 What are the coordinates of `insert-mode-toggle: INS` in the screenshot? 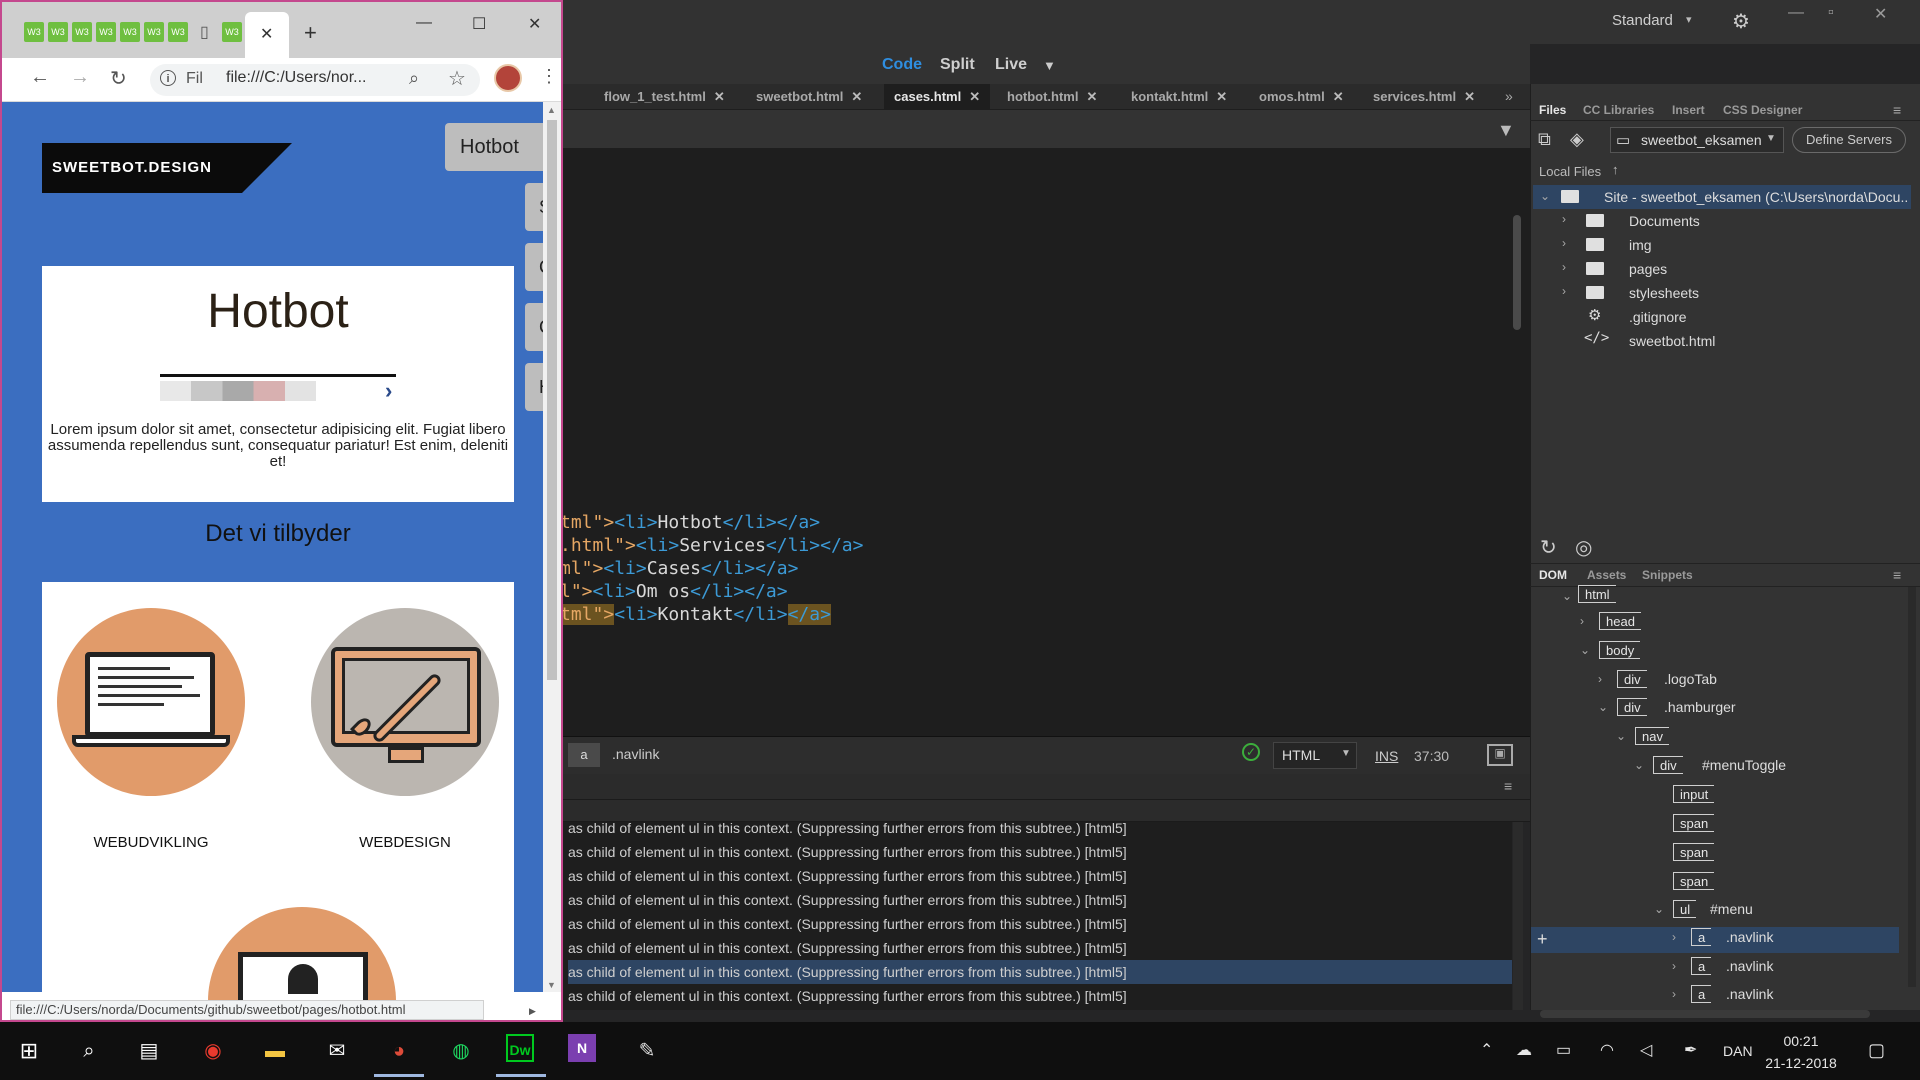 It's located at (1386, 756).